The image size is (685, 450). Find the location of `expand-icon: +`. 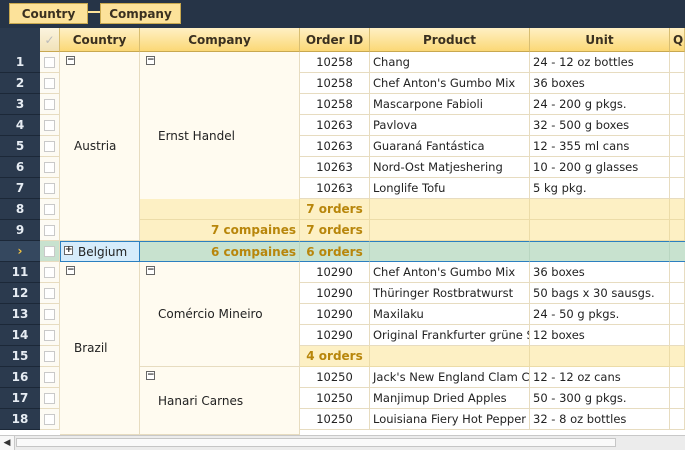

expand-icon: + is located at coordinates (68, 250).